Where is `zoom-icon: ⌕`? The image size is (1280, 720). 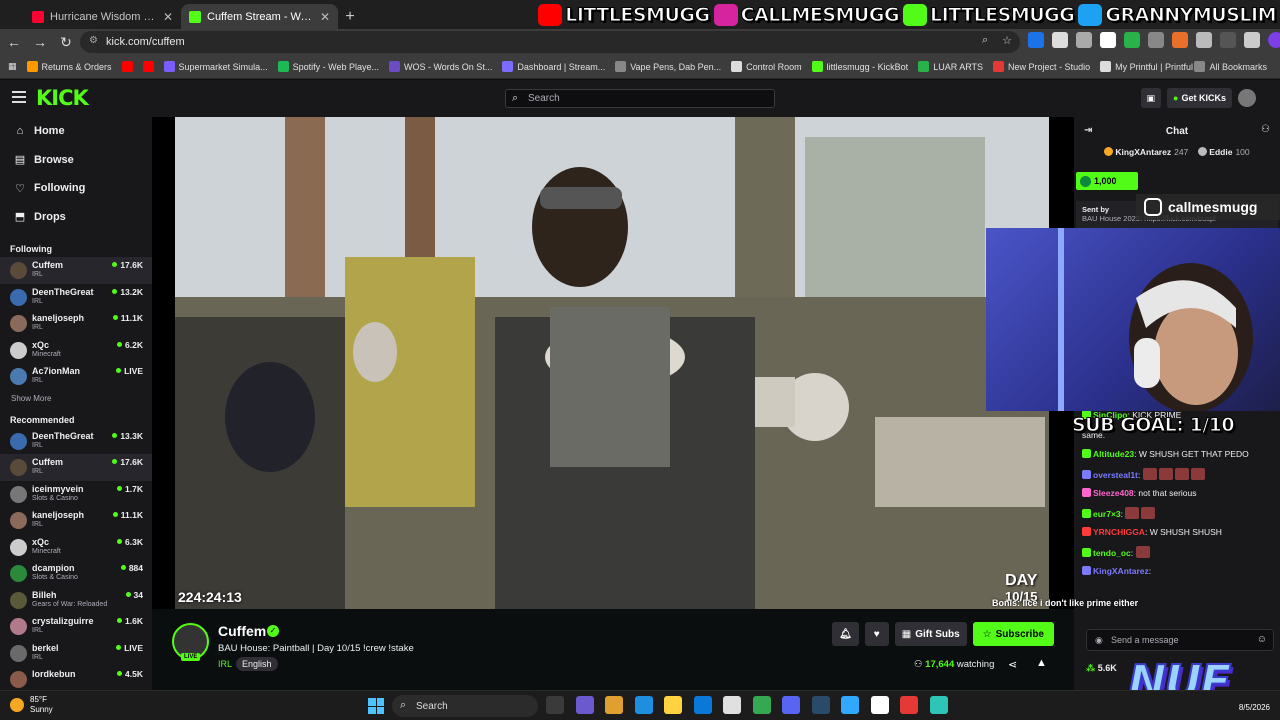
zoom-icon: ⌕ is located at coordinates (985, 40).